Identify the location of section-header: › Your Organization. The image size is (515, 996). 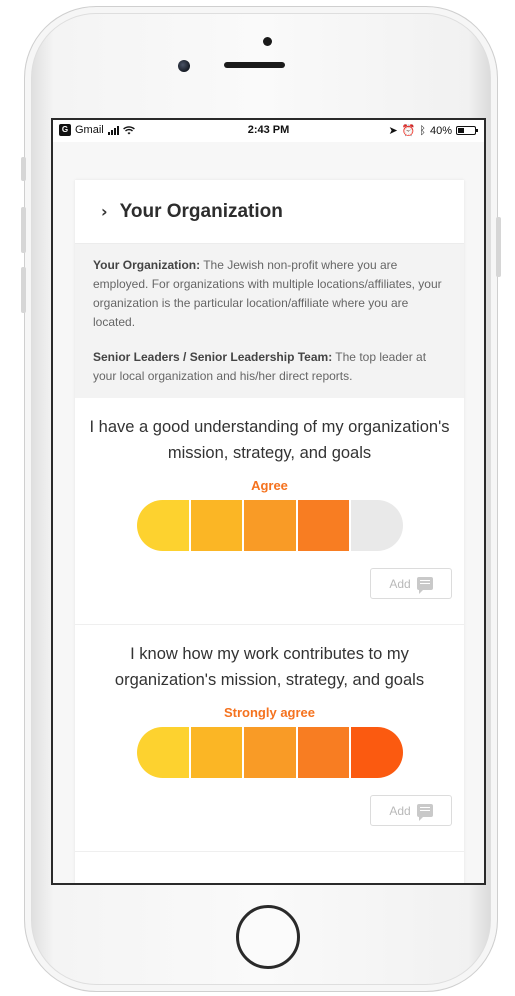
(269, 212).